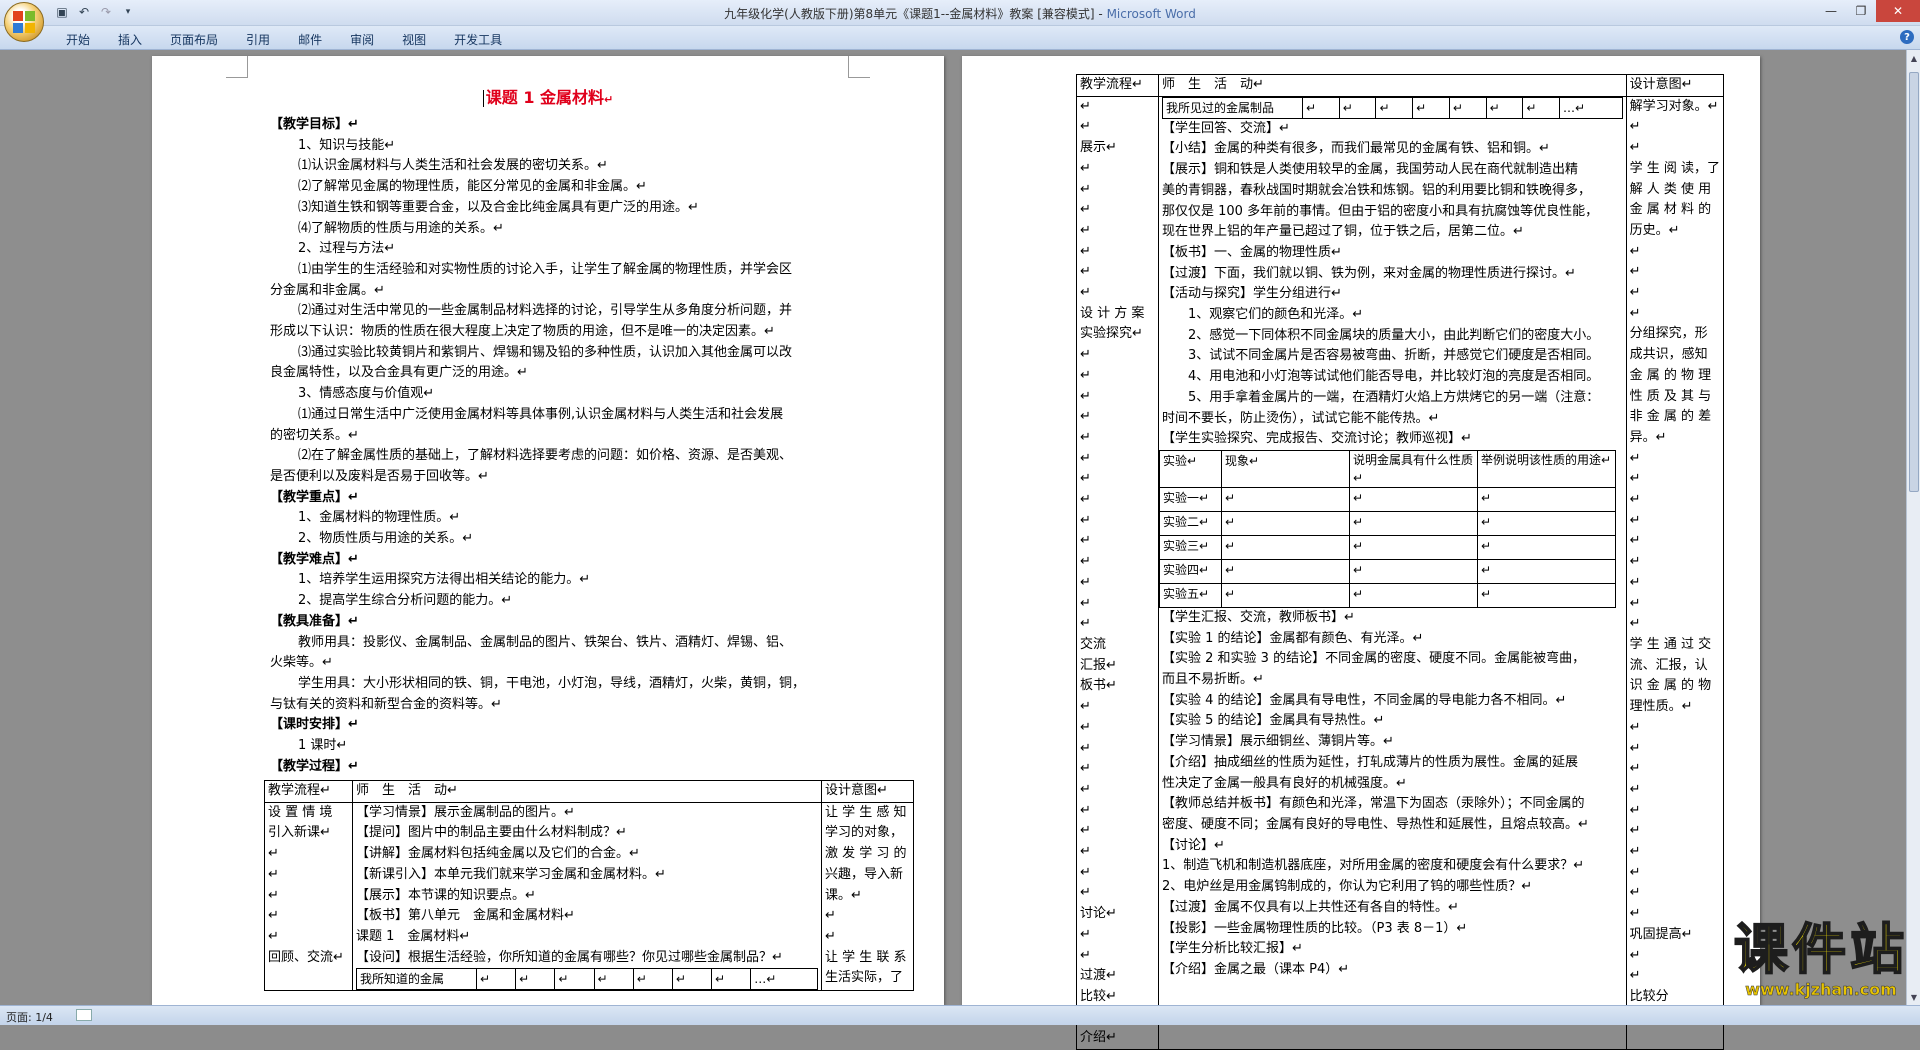 The image size is (1920, 1050). I want to click on scroll-down-icon: ▼, so click(1914, 997).